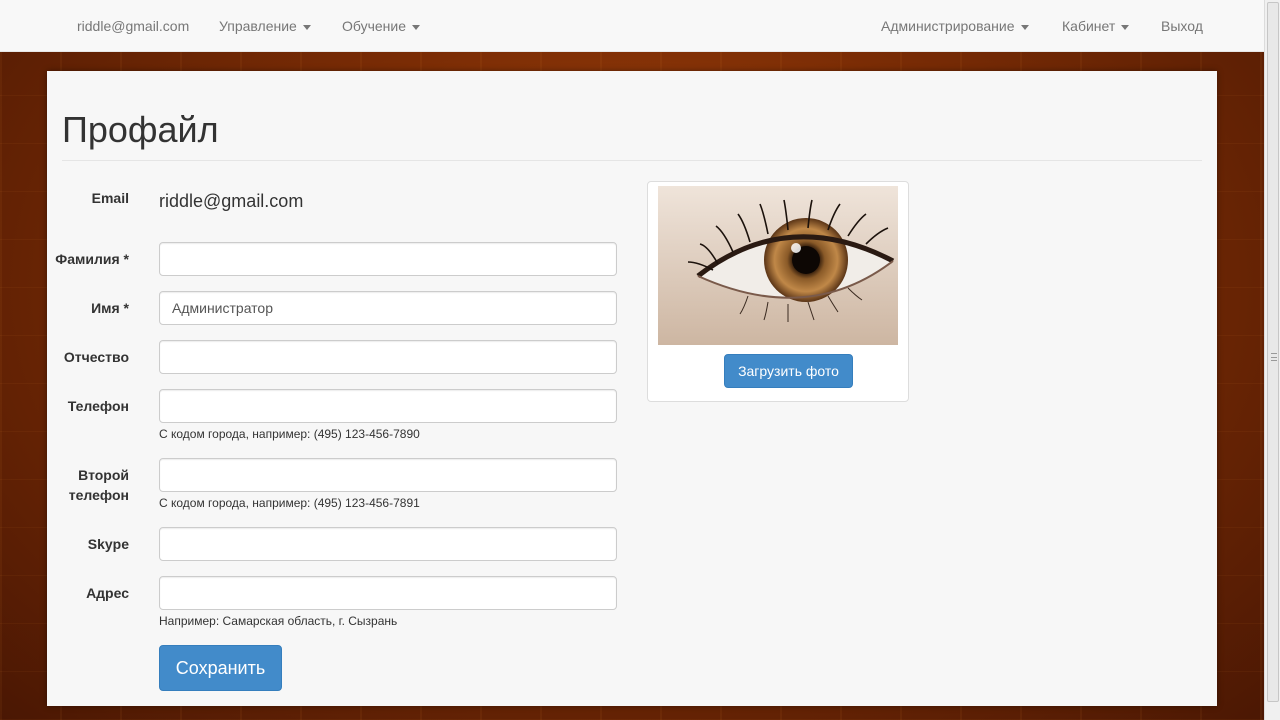 The height and width of the screenshot is (720, 1280). What do you see at coordinates (948, 26) in the screenshot?
I see `nav-administration-label: Администрирование` at bounding box center [948, 26].